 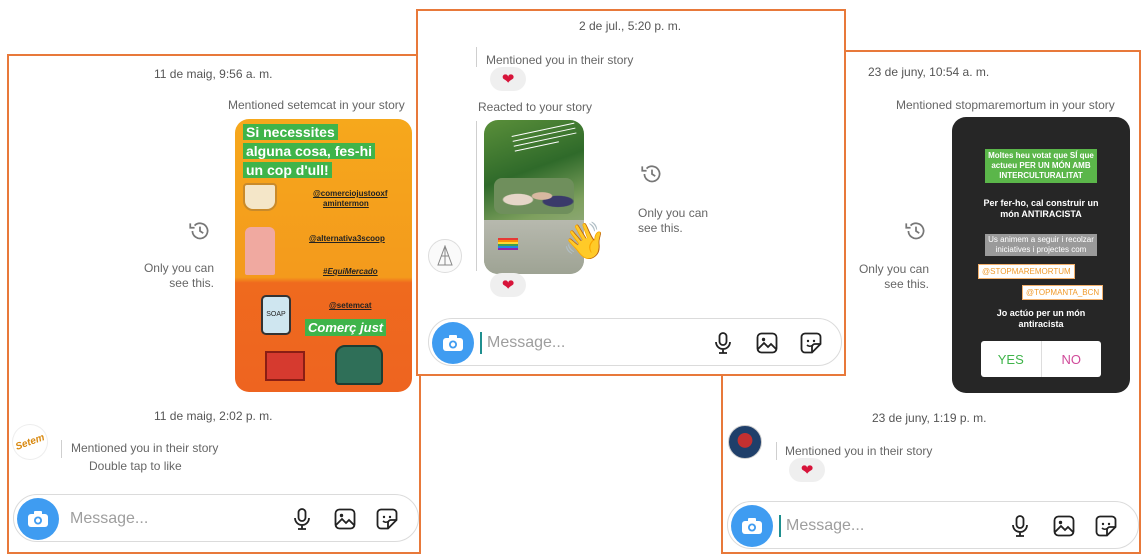 I want to click on story-question: Jo actúo per un món antiracista, so click(x=1041, y=318).